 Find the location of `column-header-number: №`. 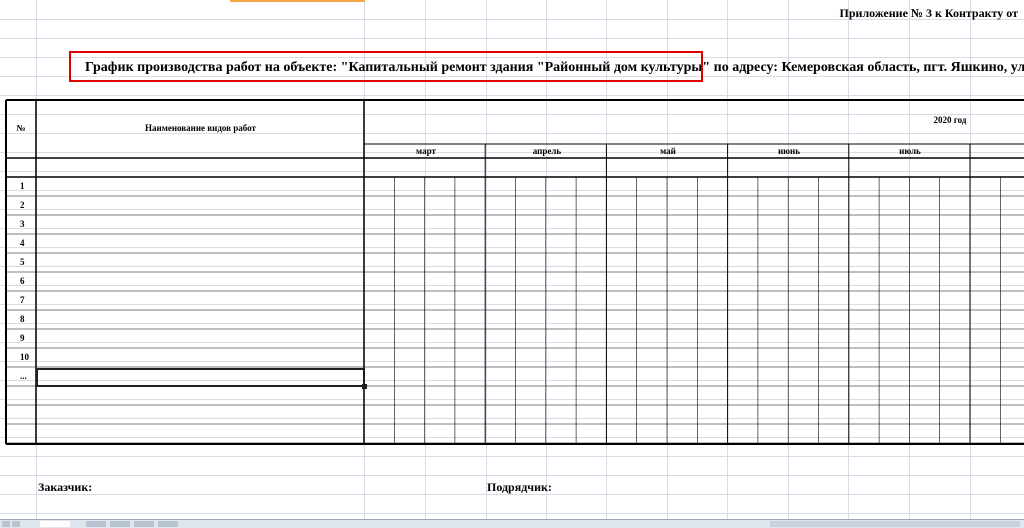

column-header-number: № is located at coordinates (21, 128).